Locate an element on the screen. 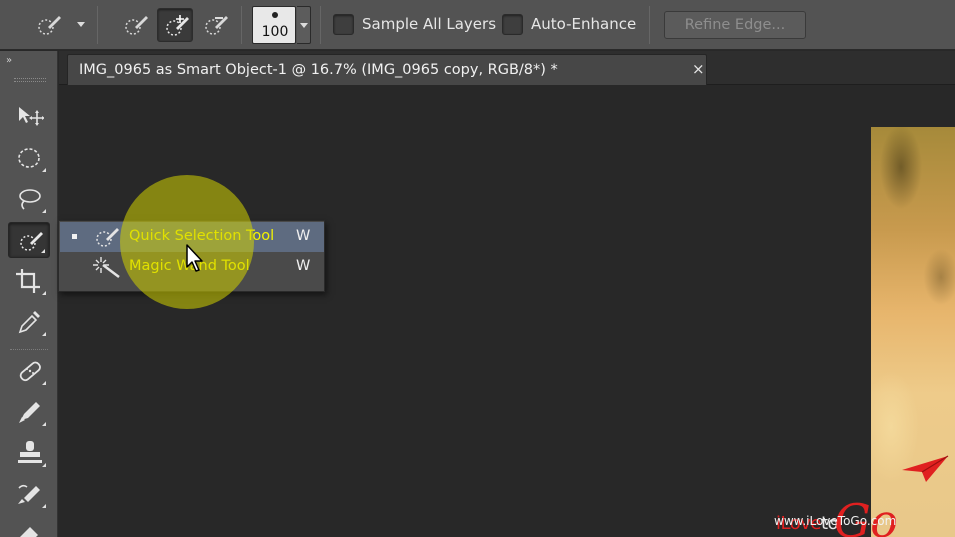 The height and width of the screenshot is (537, 955). clone-stamp-icon is located at coordinates (30, 452).